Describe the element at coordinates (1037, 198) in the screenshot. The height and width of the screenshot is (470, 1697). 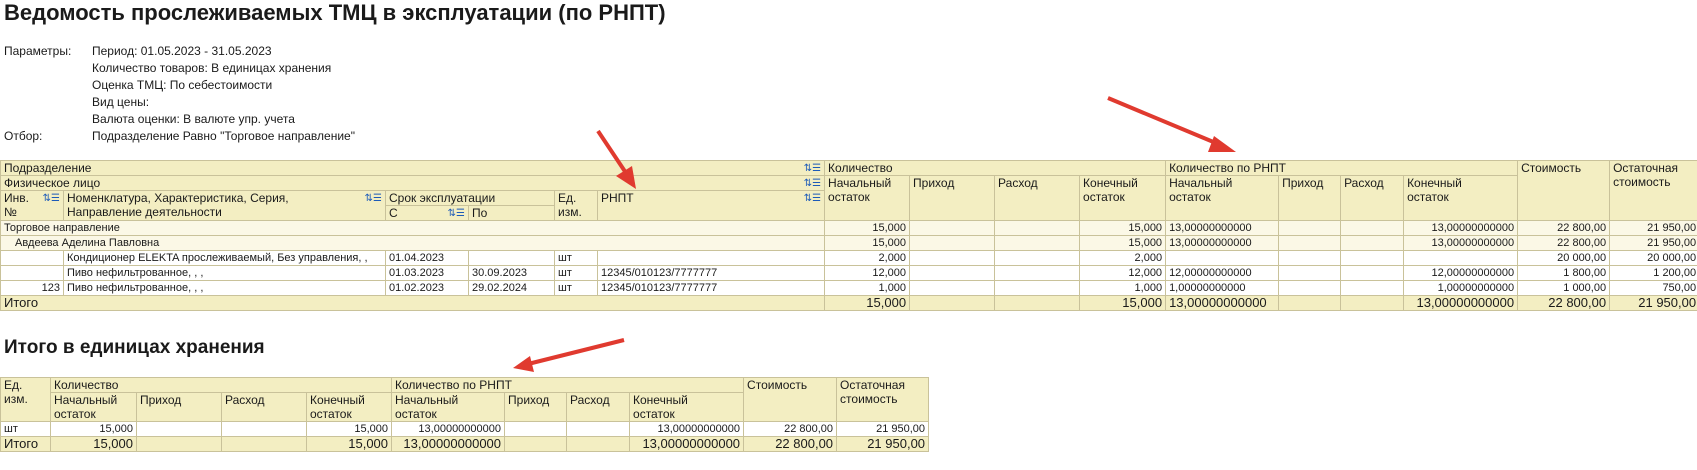
I see `header-rashod: Расход` at that location.